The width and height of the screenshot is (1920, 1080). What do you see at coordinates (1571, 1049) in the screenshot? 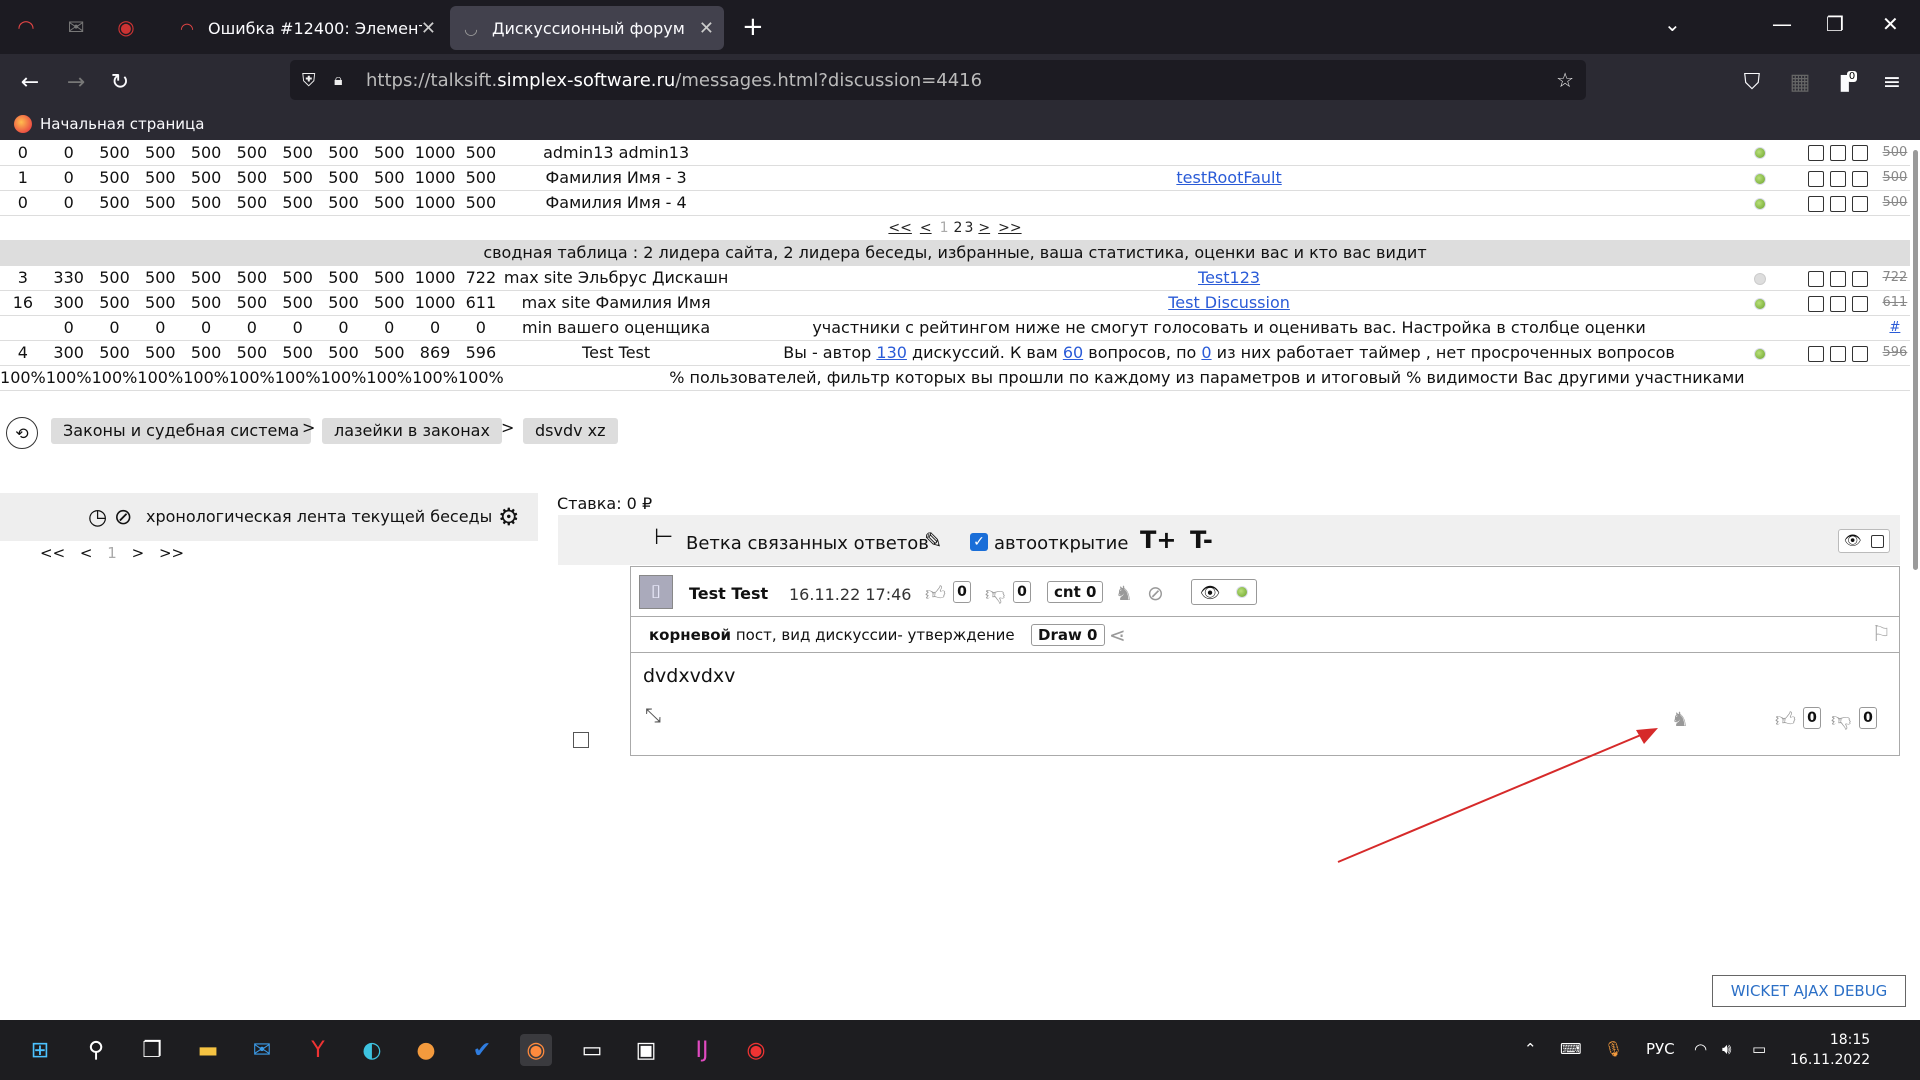
I see `keyboard-icon: ⌨` at bounding box center [1571, 1049].